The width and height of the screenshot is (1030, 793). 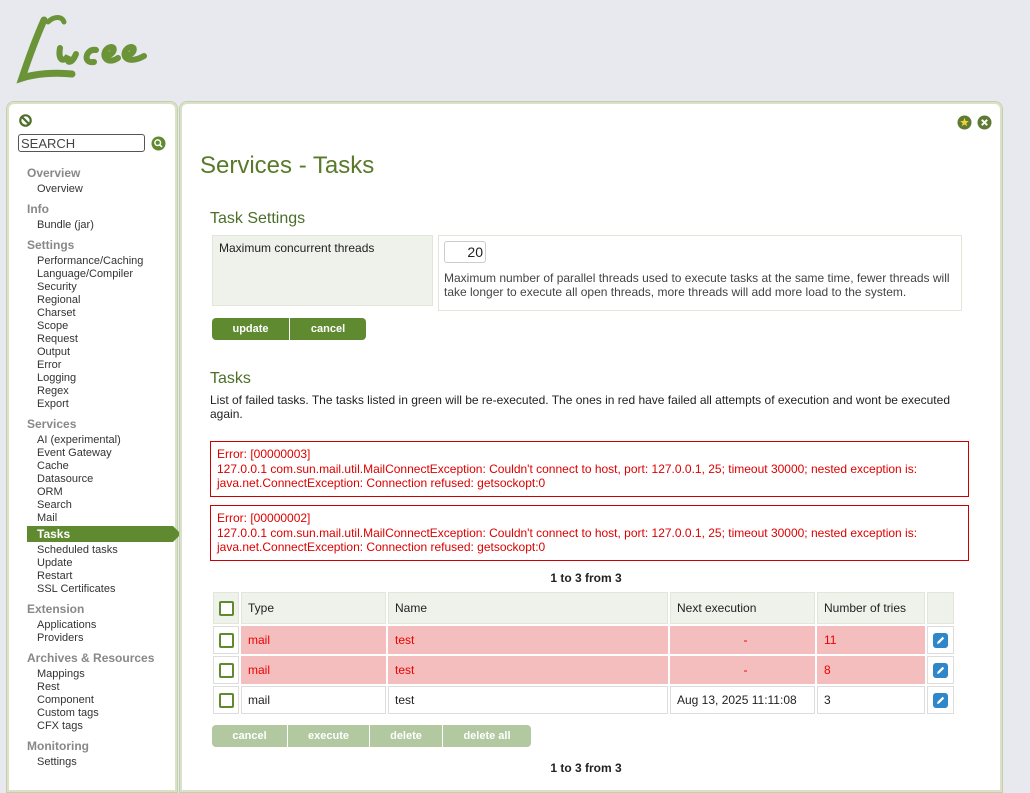 What do you see at coordinates (102, 274) in the screenshot?
I see `sidebar-item-language-compiler: Language/Compiler` at bounding box center [102, 274].